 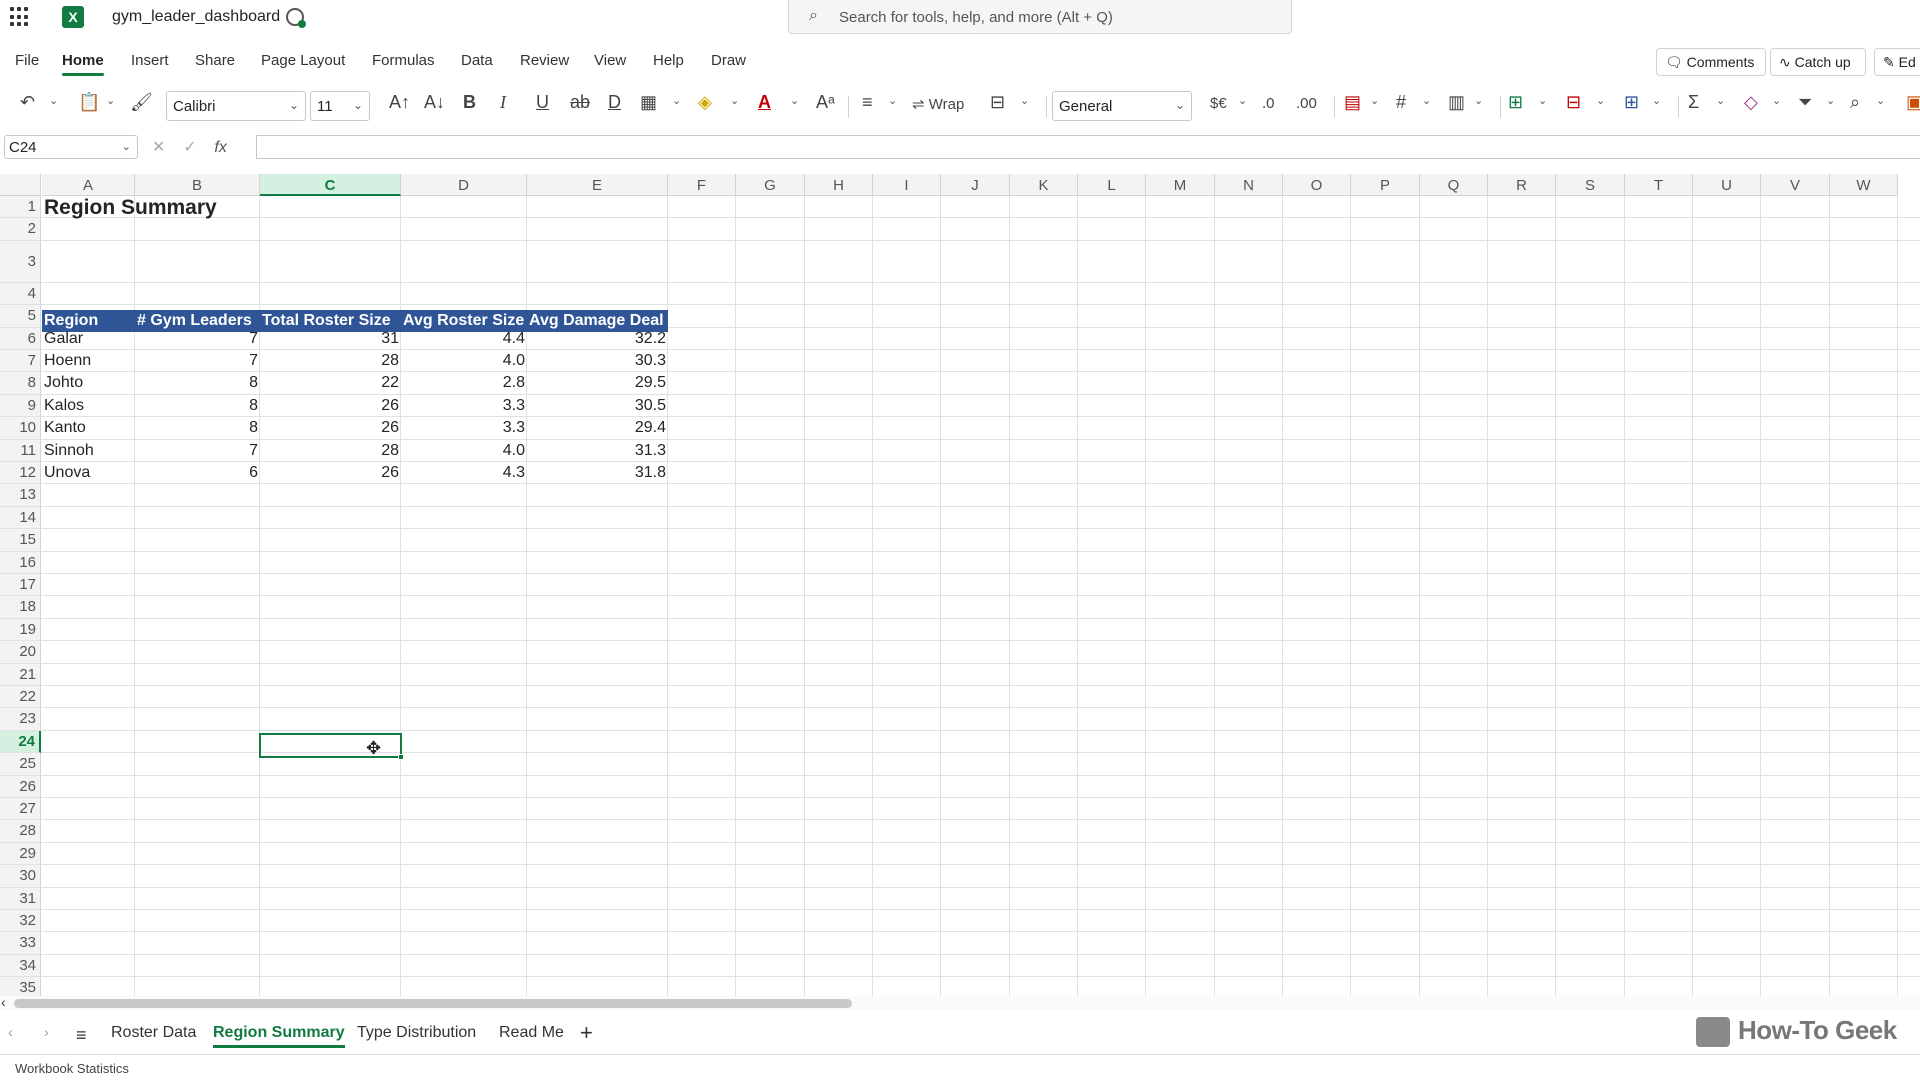 What do you see at coordinates (839, 185) in the screenshot?
I see `column-header-h: H` at bounding box center [839, 185].